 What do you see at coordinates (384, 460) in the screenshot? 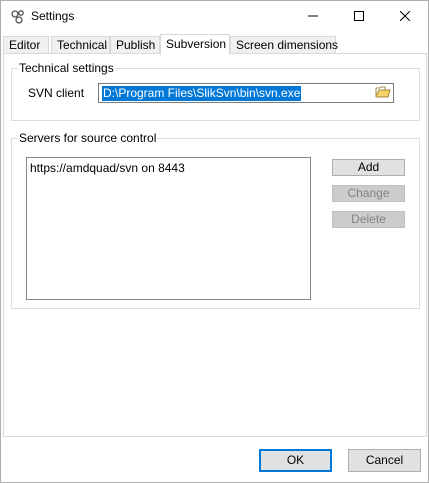
I see `cancel-button: Cancel` at bounding box center [384, 460].